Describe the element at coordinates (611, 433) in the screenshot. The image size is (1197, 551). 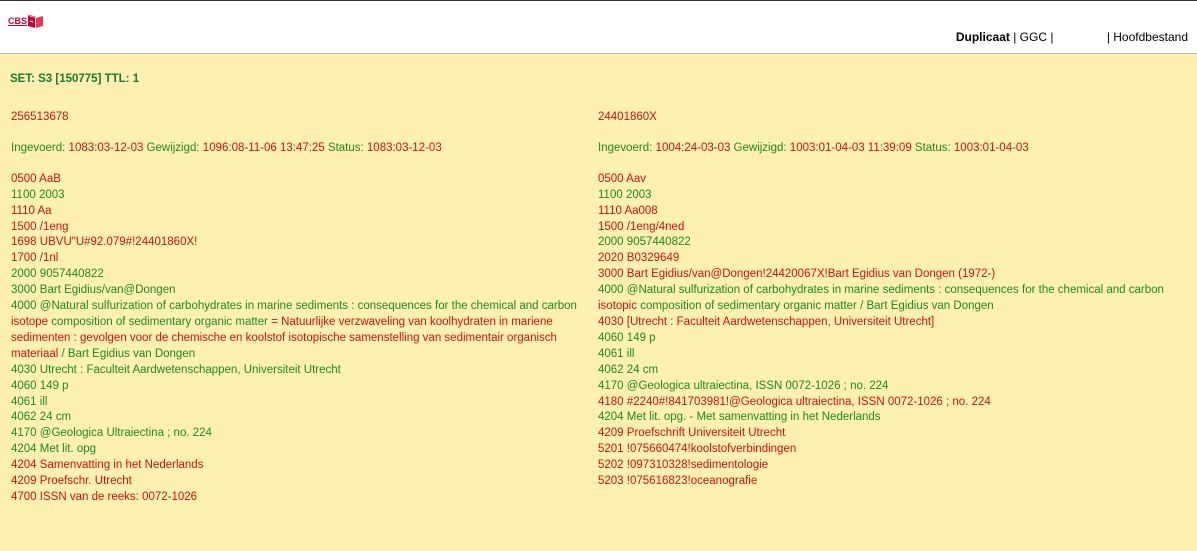
I see `field-code: 4209` at that location.